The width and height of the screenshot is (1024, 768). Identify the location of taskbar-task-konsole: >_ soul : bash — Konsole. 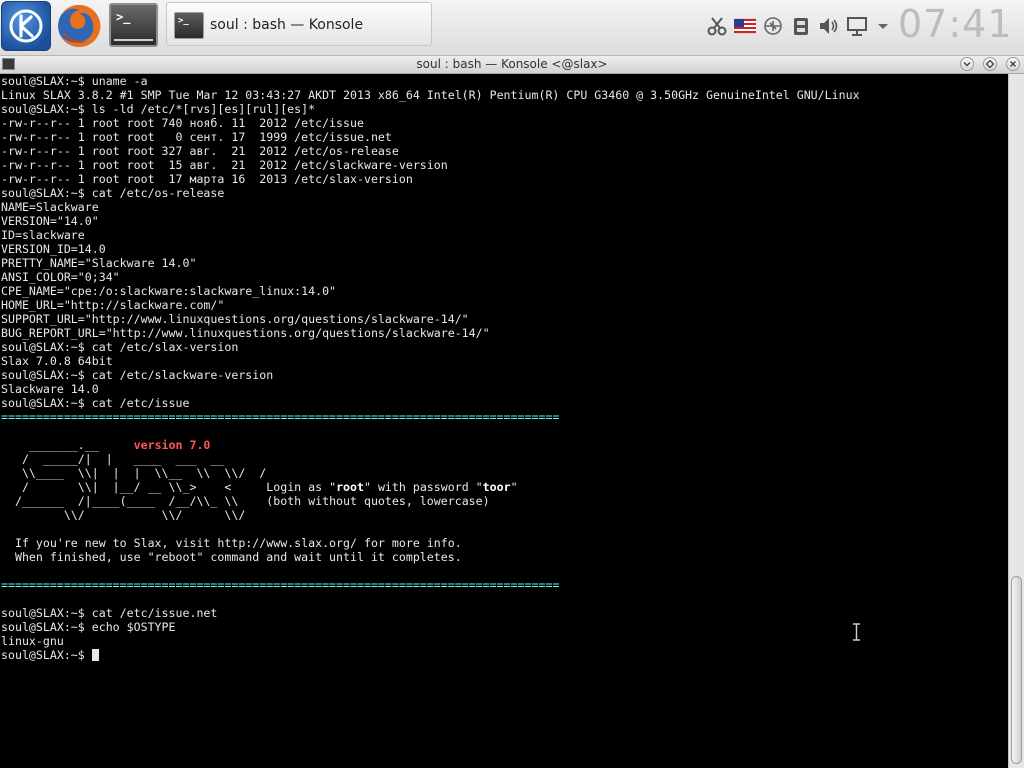
(299, 24).